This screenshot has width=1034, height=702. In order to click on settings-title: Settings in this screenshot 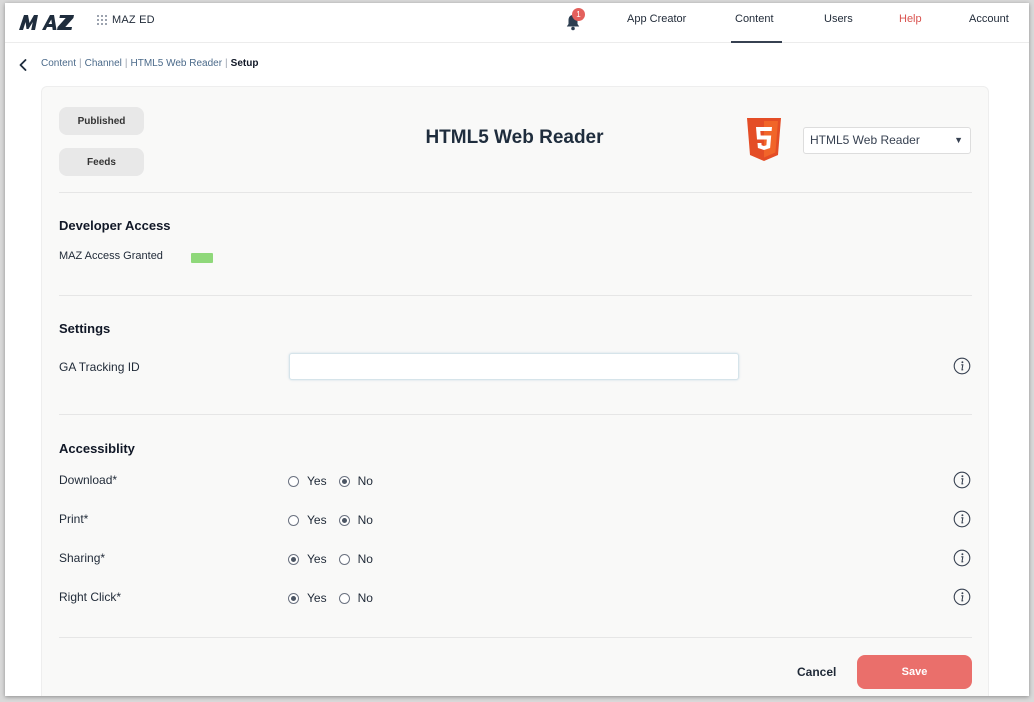, I will do `click(85, 328)`.